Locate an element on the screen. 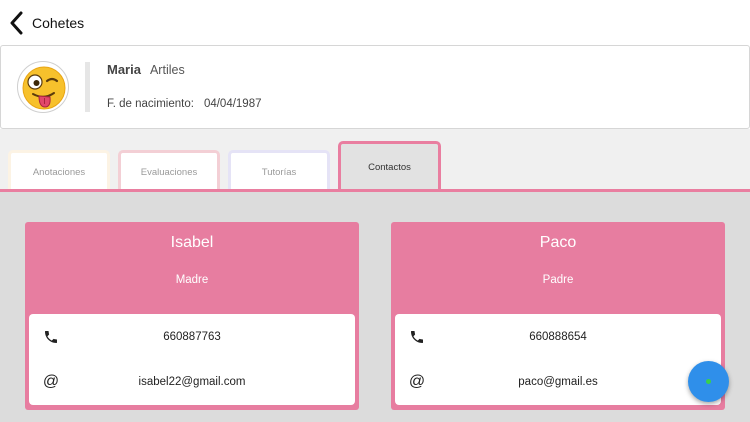 Image resolution: width=750 pixels, height=422 pixels. contact-phone-row: 660888654 is located at coordinates (558, 337).